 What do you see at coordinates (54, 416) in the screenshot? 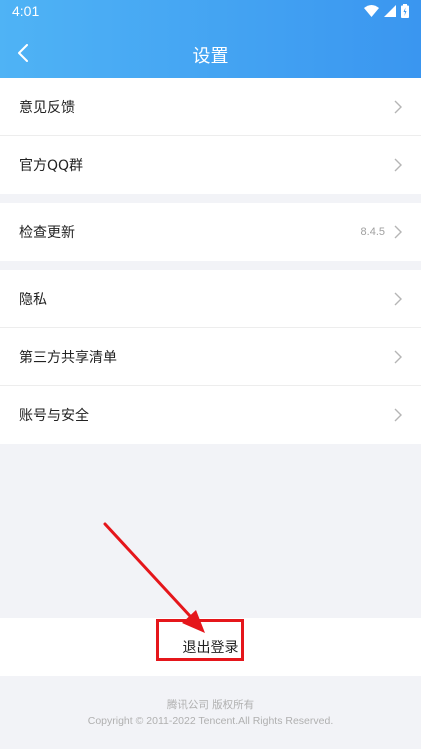
I see `settings-item-label: 账号与安全` at bounding box center [54, 416].